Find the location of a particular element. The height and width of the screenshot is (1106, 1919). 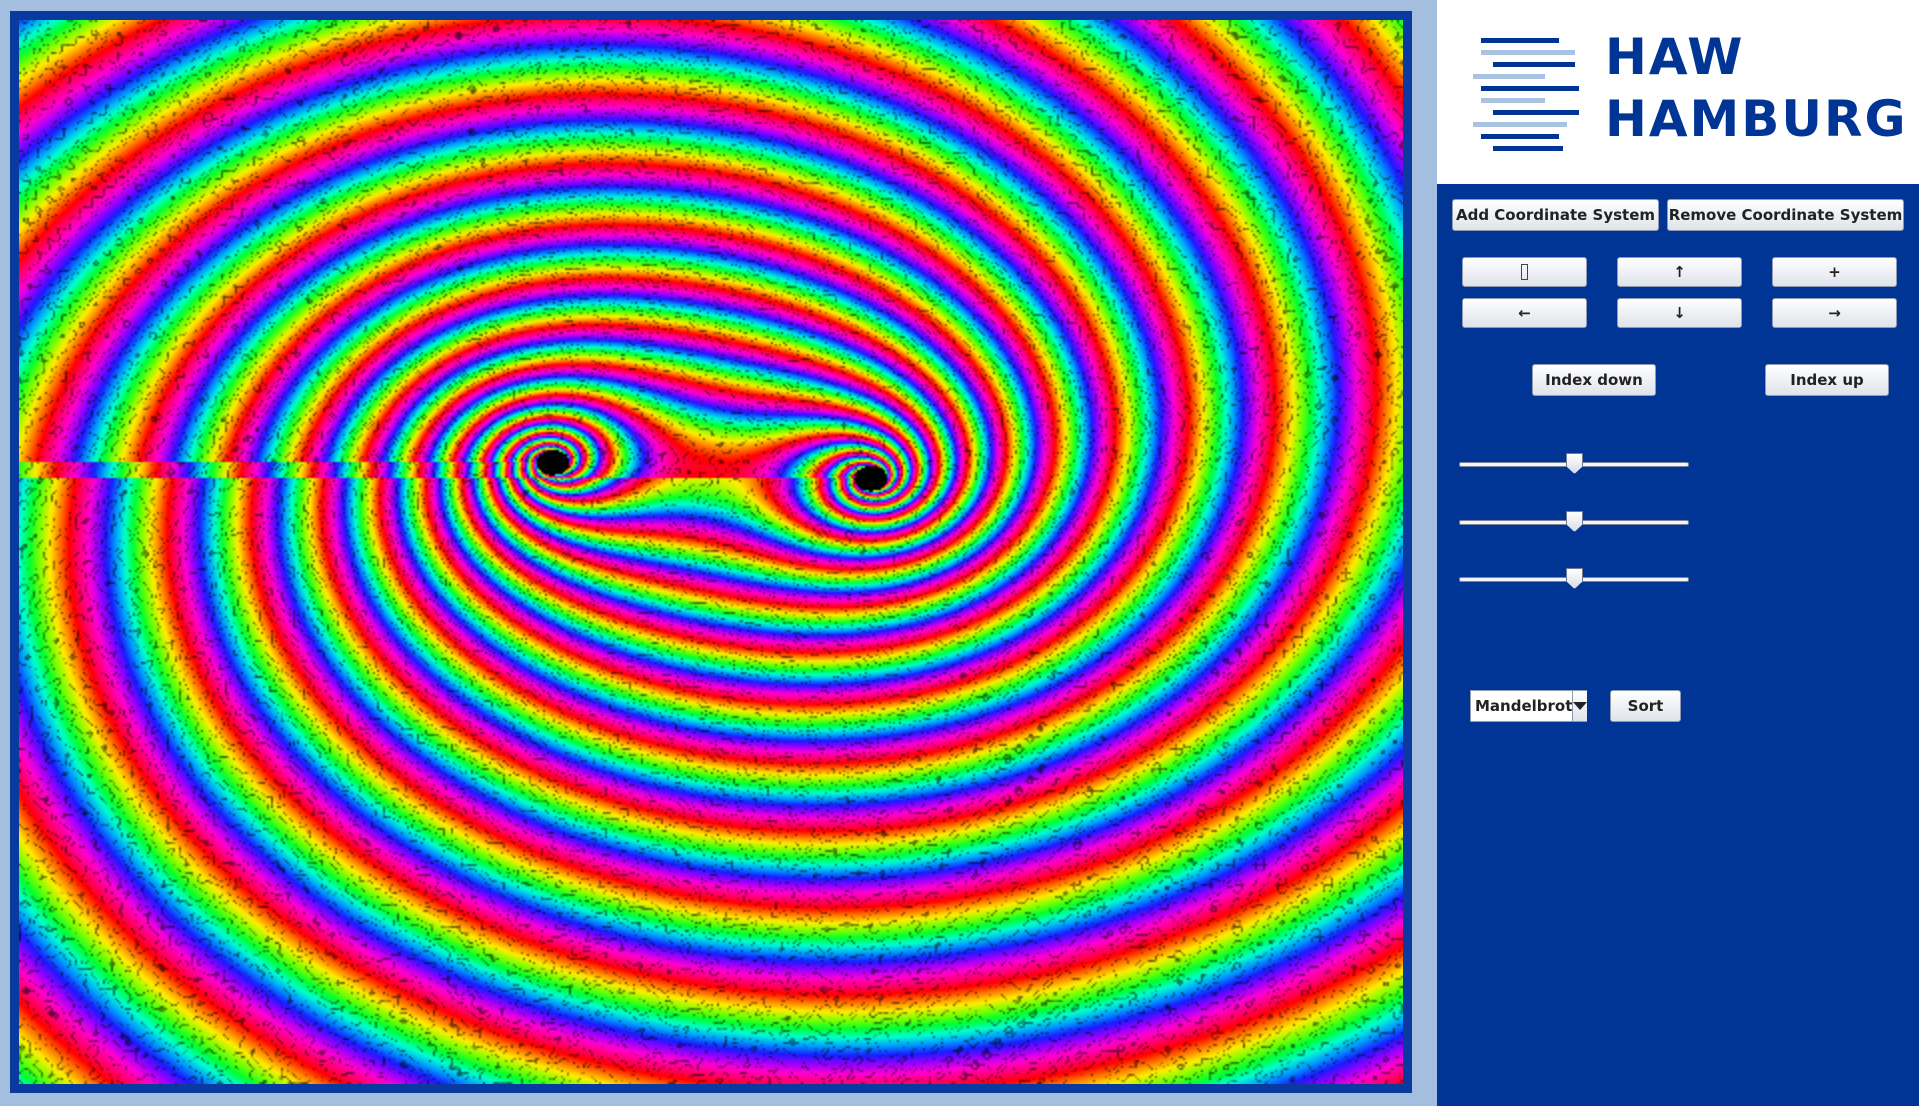

missing-glyph-icon is located at coordinates (1524, 272).